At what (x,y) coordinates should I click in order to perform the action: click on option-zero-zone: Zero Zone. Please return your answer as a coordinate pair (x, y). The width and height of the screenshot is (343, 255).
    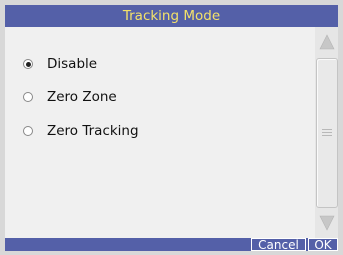
    Looking at the image, I should click on (70, 97).